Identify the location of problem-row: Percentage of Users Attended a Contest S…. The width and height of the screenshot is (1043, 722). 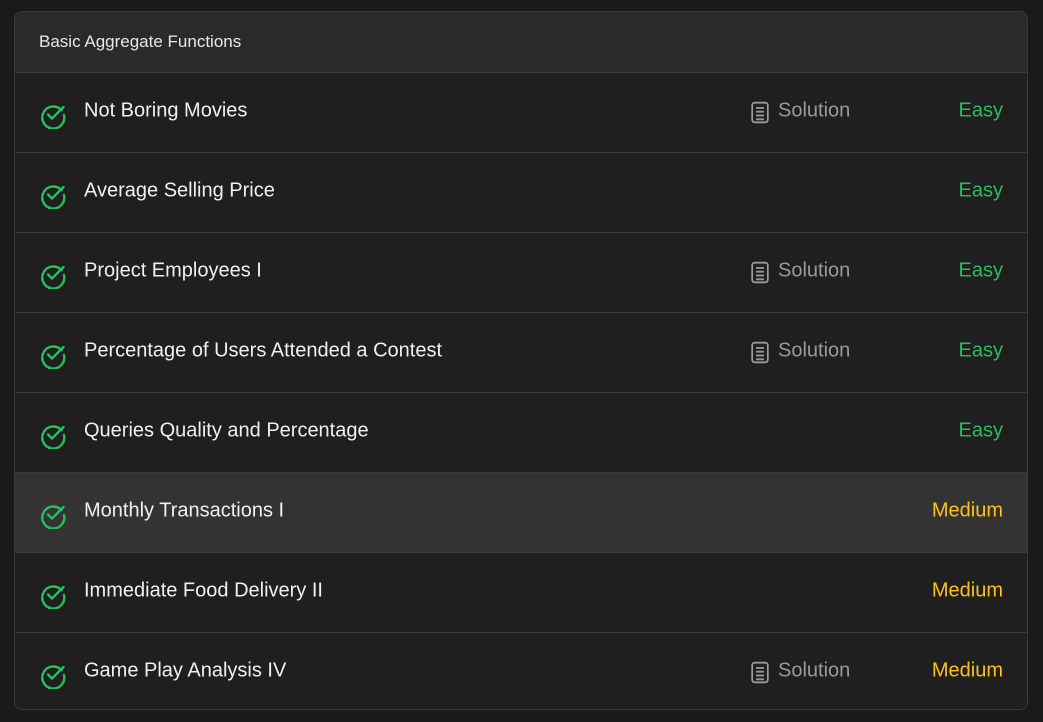
(521, 352).